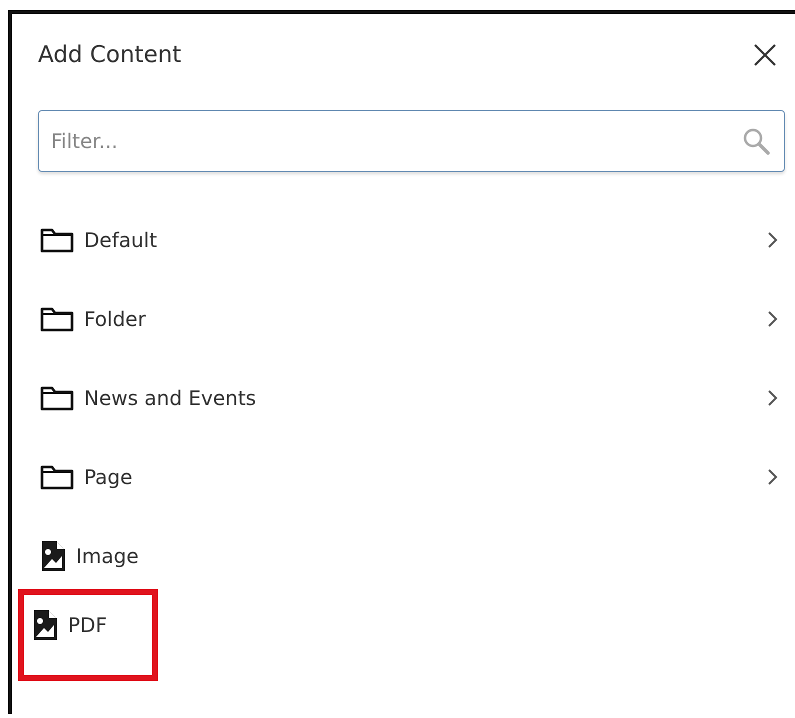 This screenshot has height=718, width=795. Describe the element at coordinates (115, 318) in the screenshot. I see `content-type-item: Folder` at that location.